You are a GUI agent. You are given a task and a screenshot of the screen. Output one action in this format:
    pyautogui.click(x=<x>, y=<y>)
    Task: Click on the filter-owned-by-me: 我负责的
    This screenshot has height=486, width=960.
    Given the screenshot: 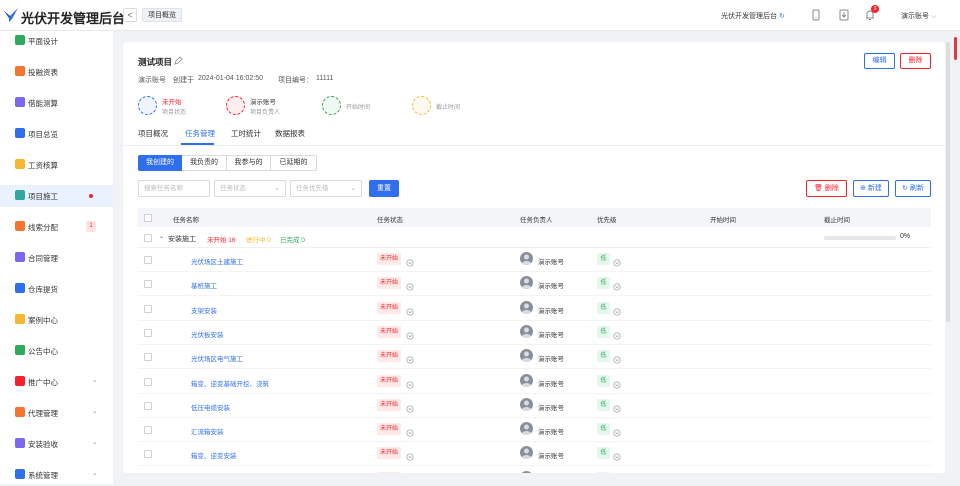 What is the action you would take?
    pyautogui.click(x=204, y=163)
    